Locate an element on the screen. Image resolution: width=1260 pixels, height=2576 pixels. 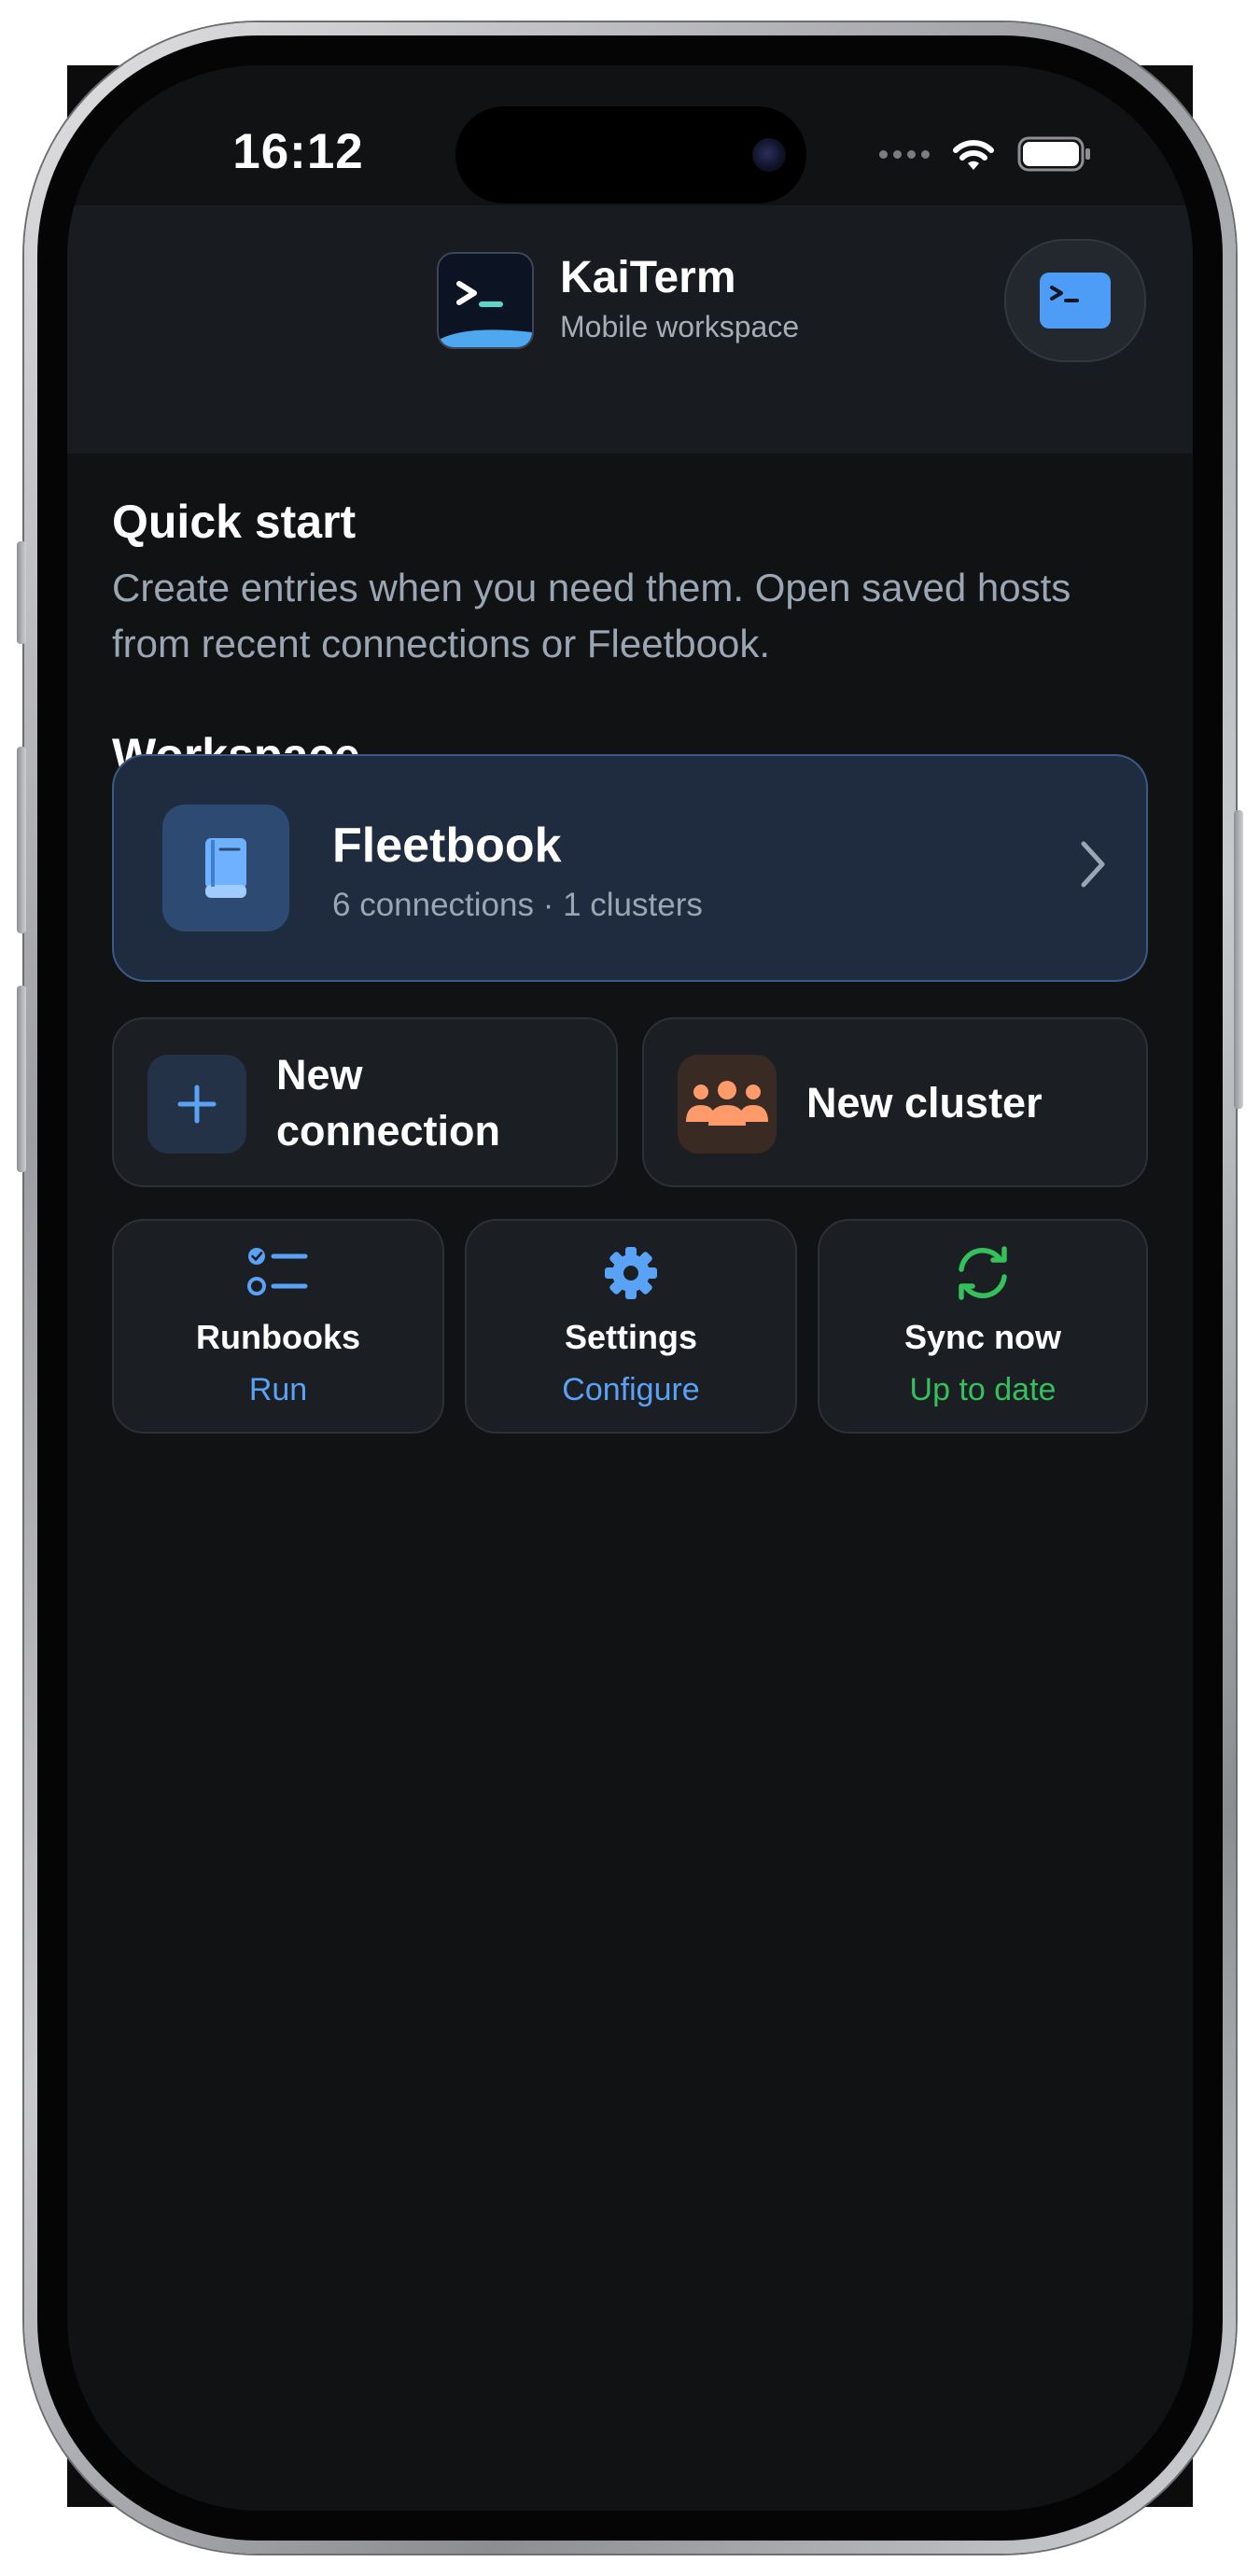
runbooks-title: Runbooks is located at coordinates (278, 1337).